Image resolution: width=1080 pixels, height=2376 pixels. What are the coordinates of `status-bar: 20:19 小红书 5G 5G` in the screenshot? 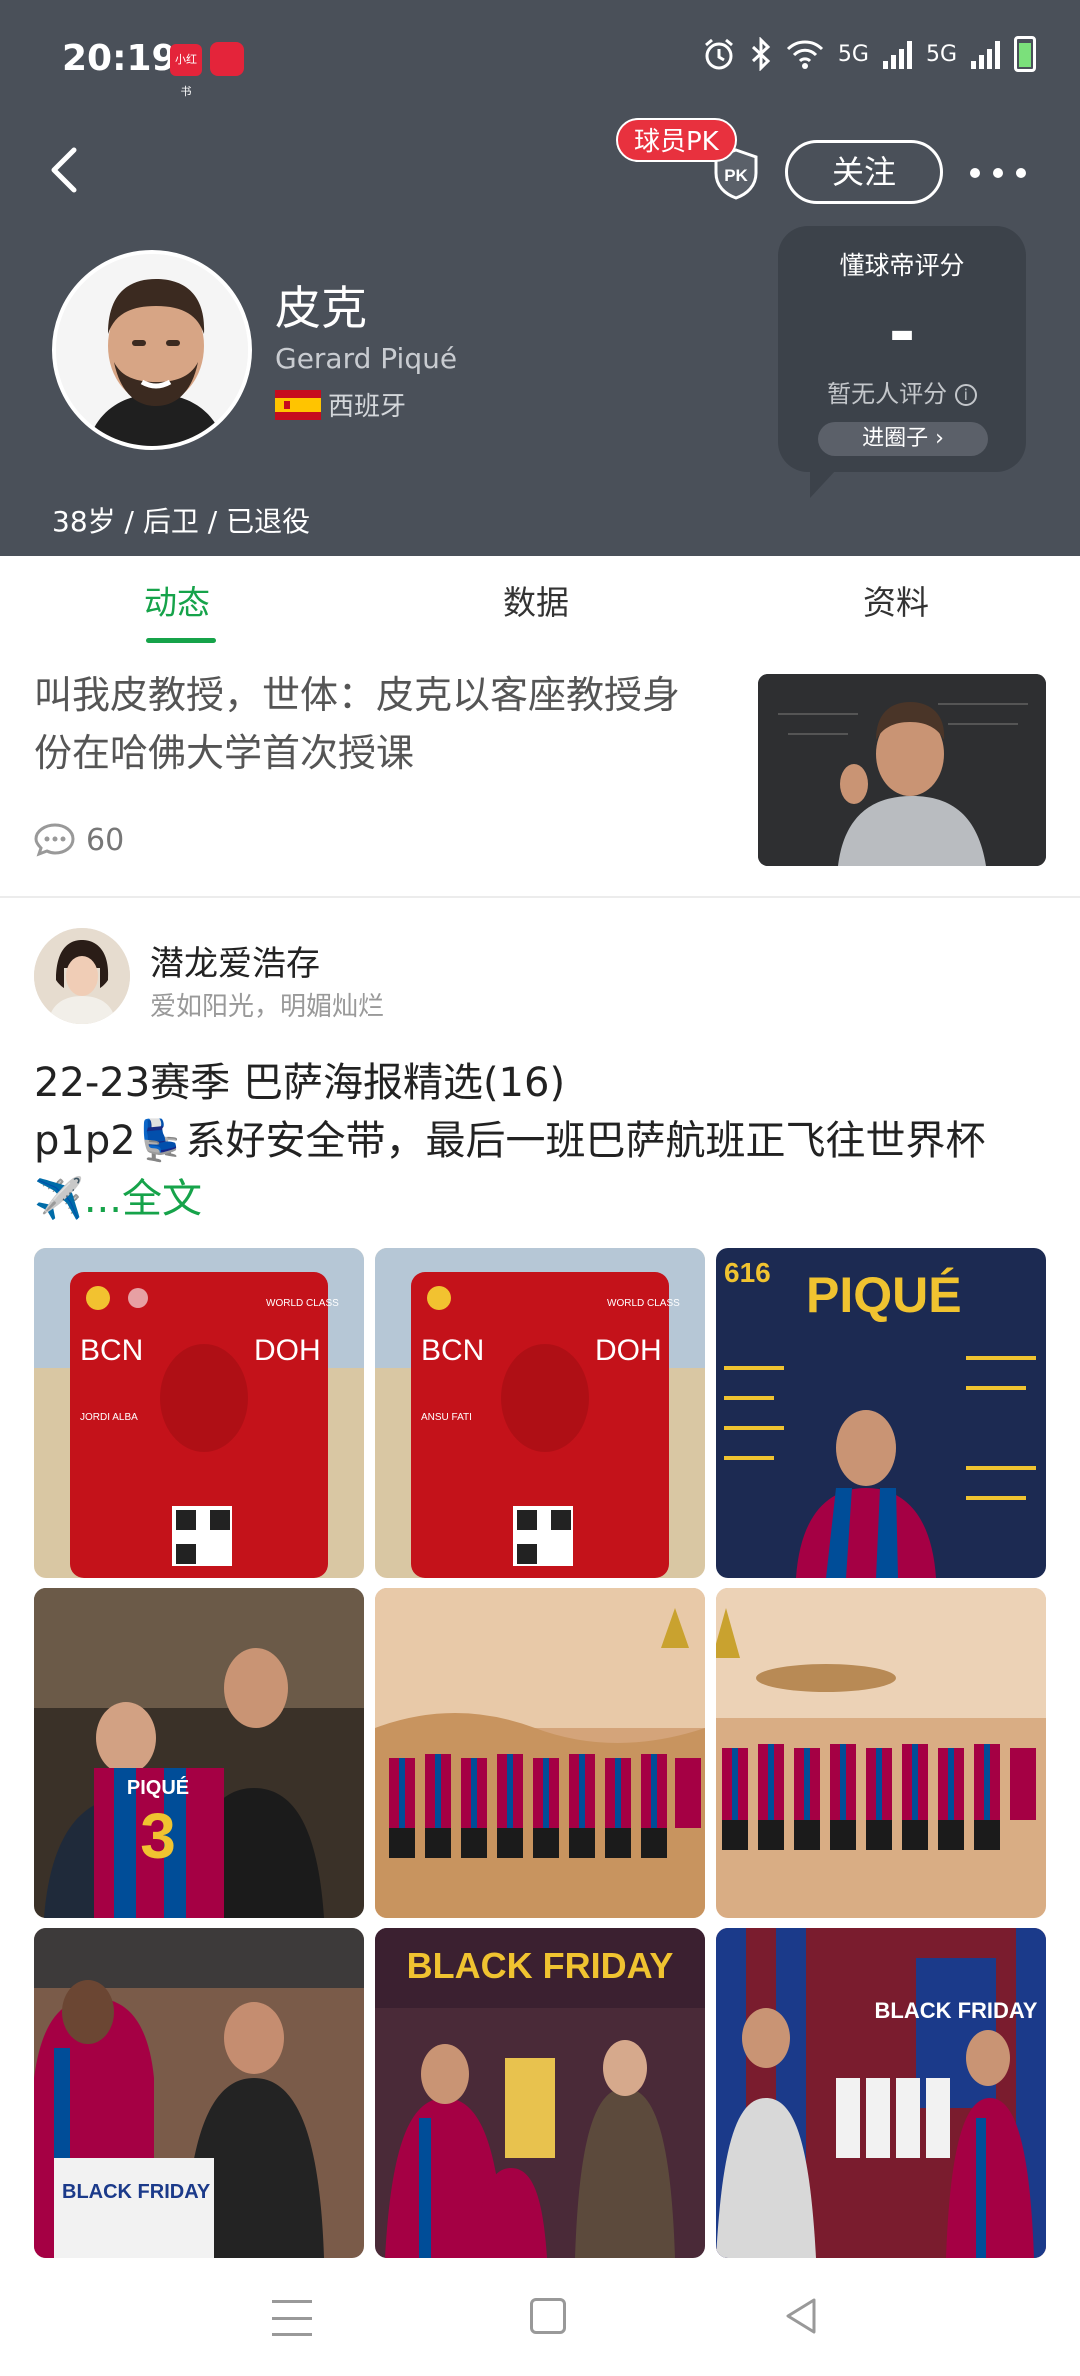 It's located at (540, 60).